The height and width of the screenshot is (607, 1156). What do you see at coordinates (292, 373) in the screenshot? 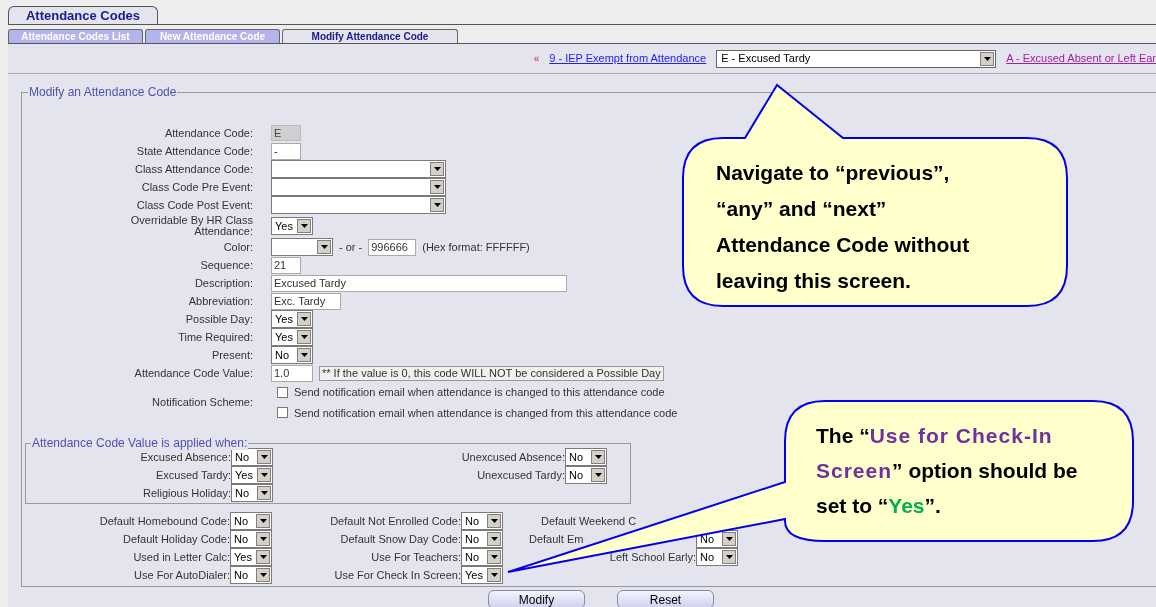
I see `input-field: 1.0` at bounding box center [292, 373].